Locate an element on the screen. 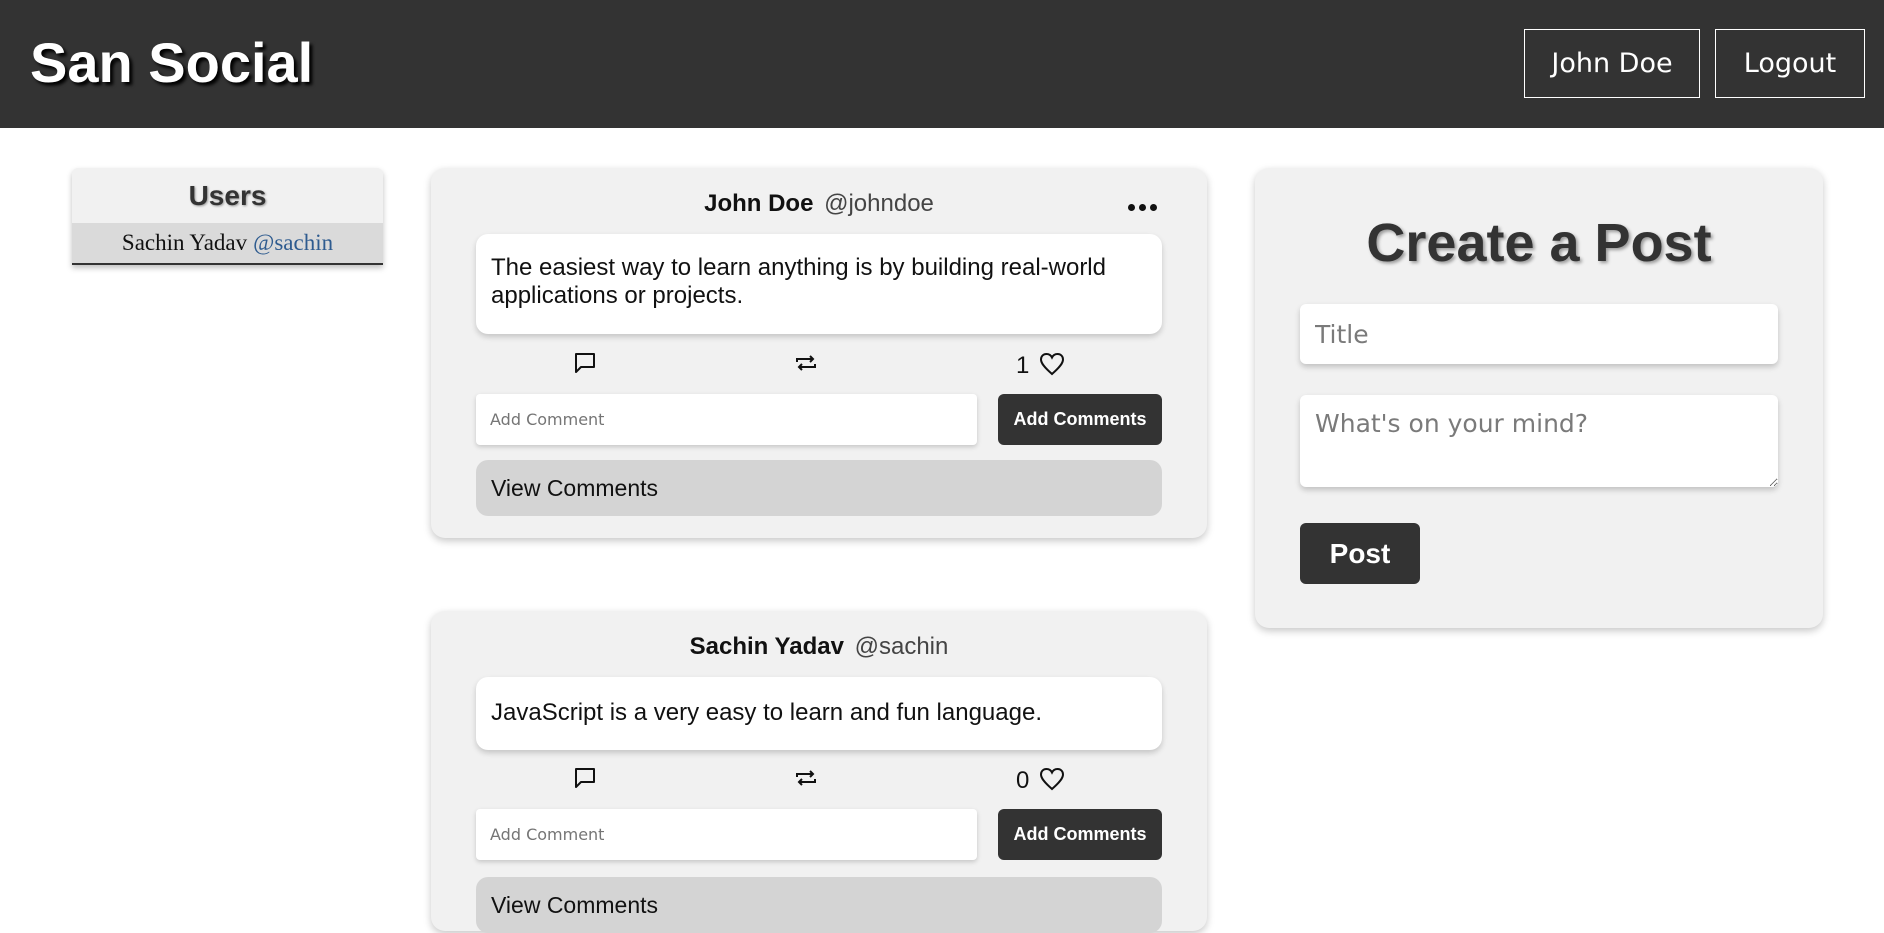 This screenshot has width=1884, height=933. post-author-line: John Doe @johndoe is located at coordinates (819, 204).